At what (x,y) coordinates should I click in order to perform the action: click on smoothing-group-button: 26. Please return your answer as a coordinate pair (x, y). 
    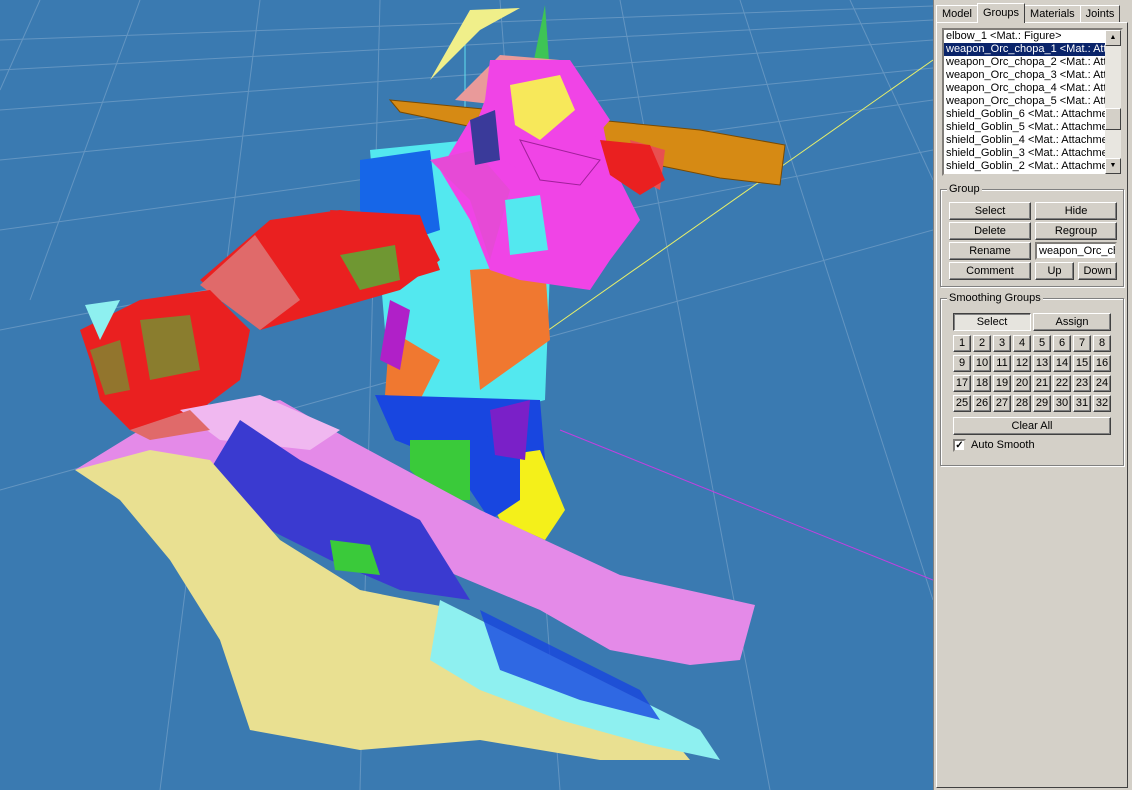
    Looking at the image, I should click on (982, 403).